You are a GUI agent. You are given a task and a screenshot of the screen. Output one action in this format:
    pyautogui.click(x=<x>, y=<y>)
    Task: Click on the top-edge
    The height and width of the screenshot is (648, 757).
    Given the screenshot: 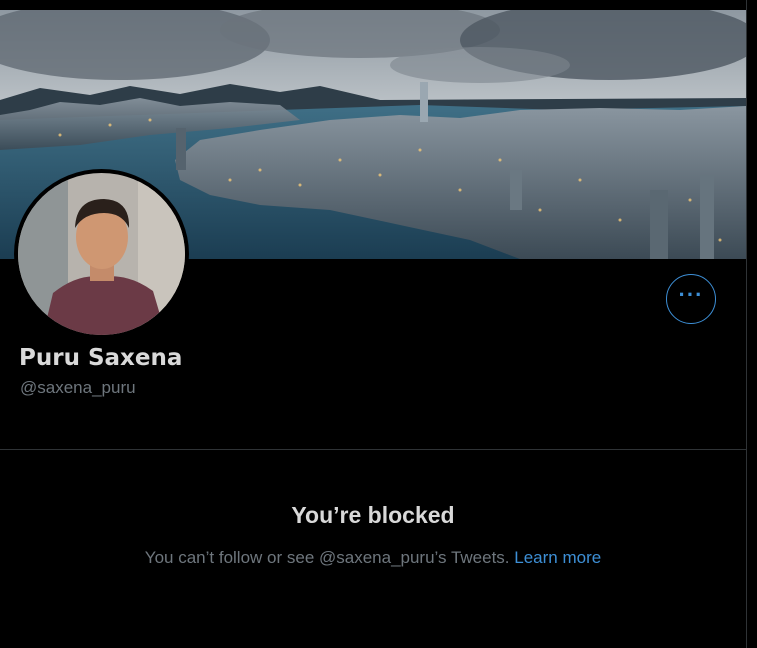 What is the action you would take?
    pyautogui.click(x=378, y=5)
    